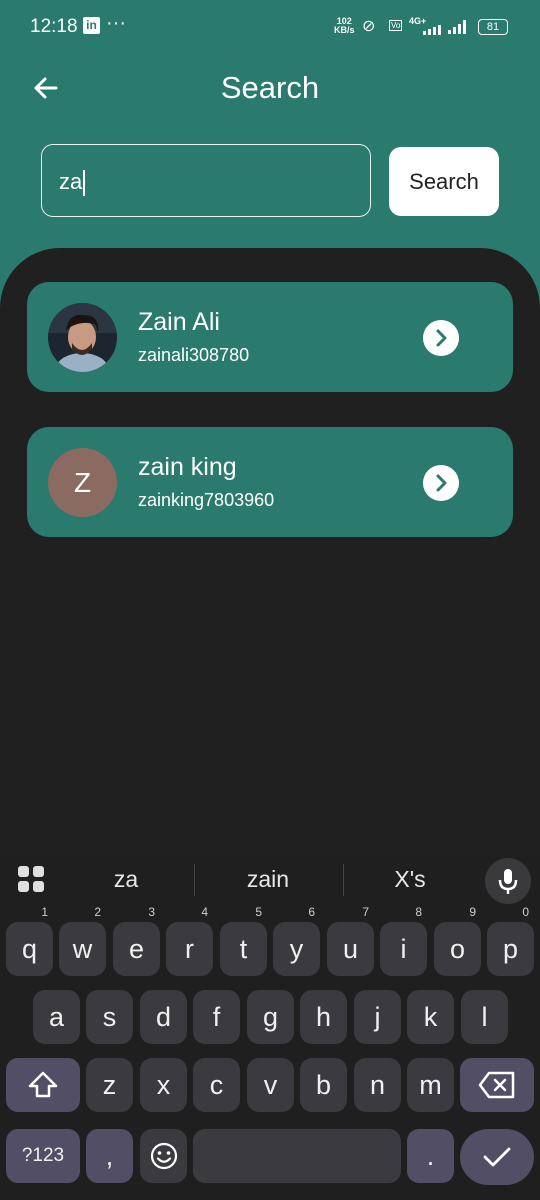 This screenshot has height=1200, width=540. I want to click on network-speed: 102 KB/s, so click(344, 25).